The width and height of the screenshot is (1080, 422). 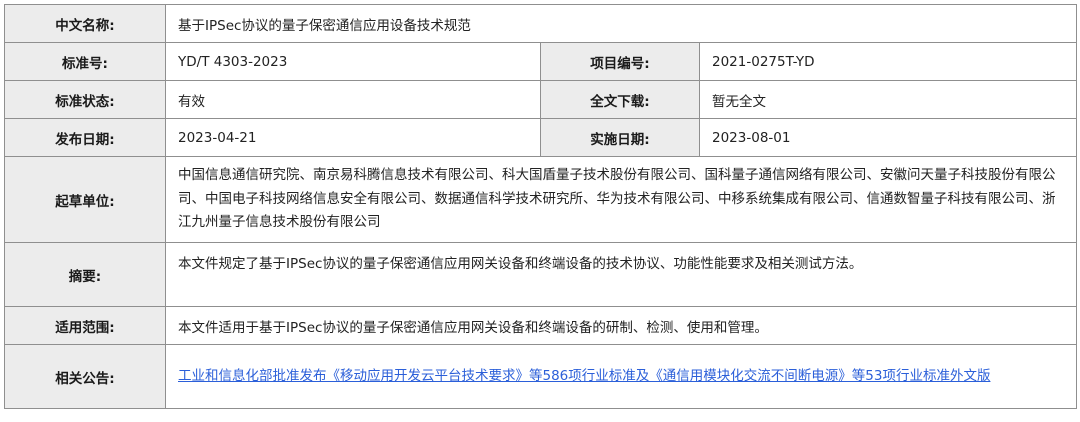 What do you see at coordinates (620, 61) in the screenshot?
I see `project-no-label: 项目编号:` at bounding box center [620, 61].